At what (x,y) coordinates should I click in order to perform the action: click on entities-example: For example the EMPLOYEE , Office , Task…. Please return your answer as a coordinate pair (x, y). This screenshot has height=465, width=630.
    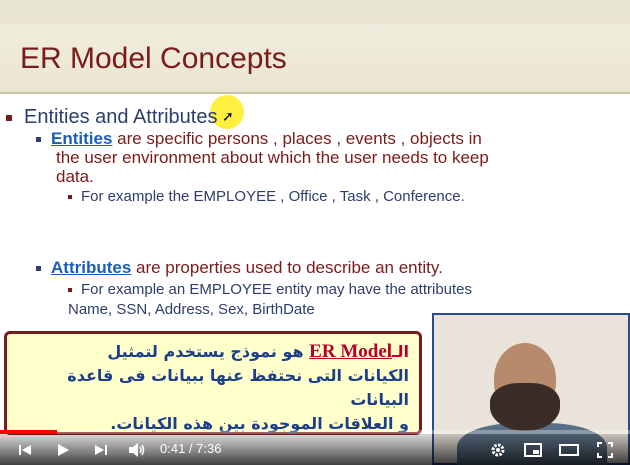
    Looking at the image, I should click on (266, 197).